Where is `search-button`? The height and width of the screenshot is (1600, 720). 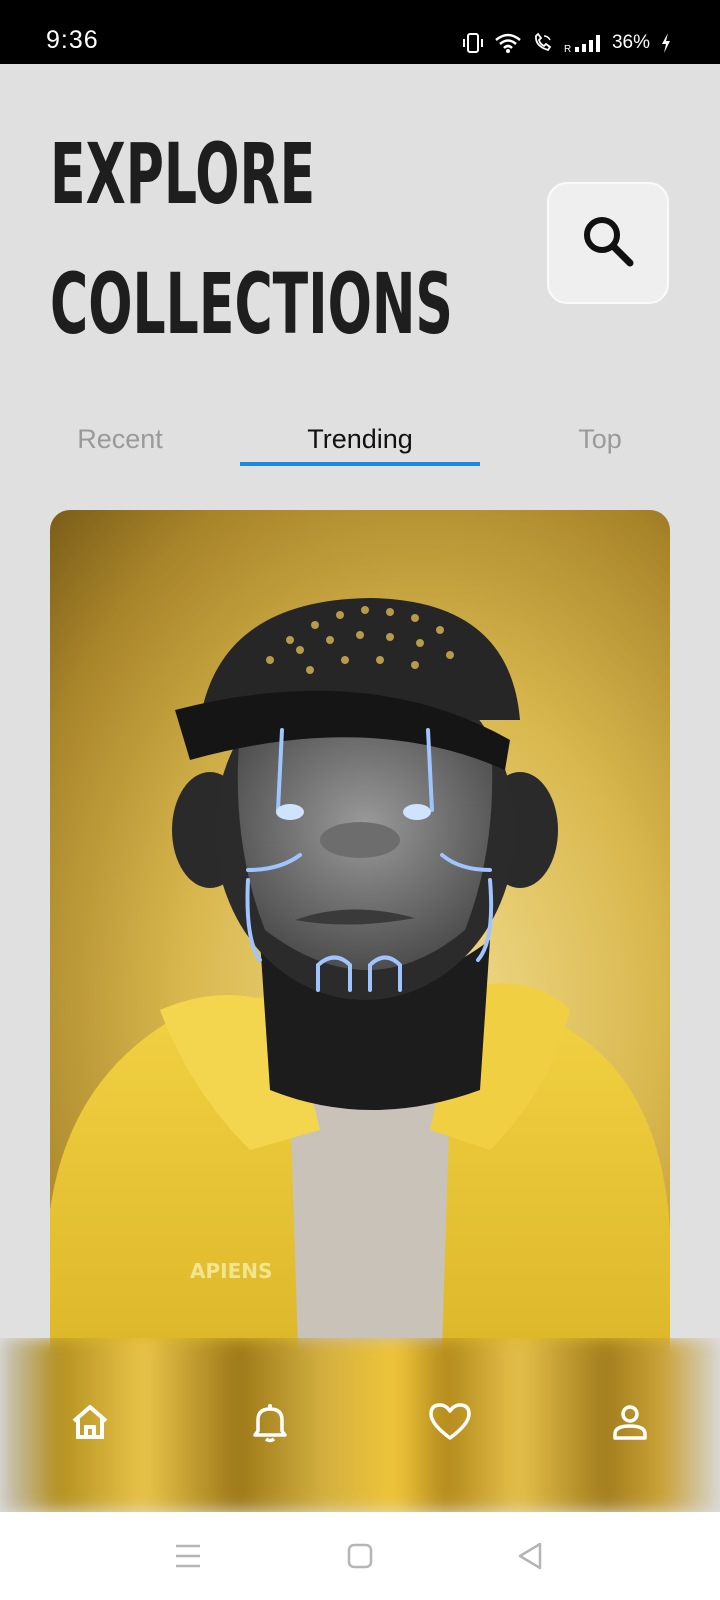
search-button is located at coordinates (608, 243).